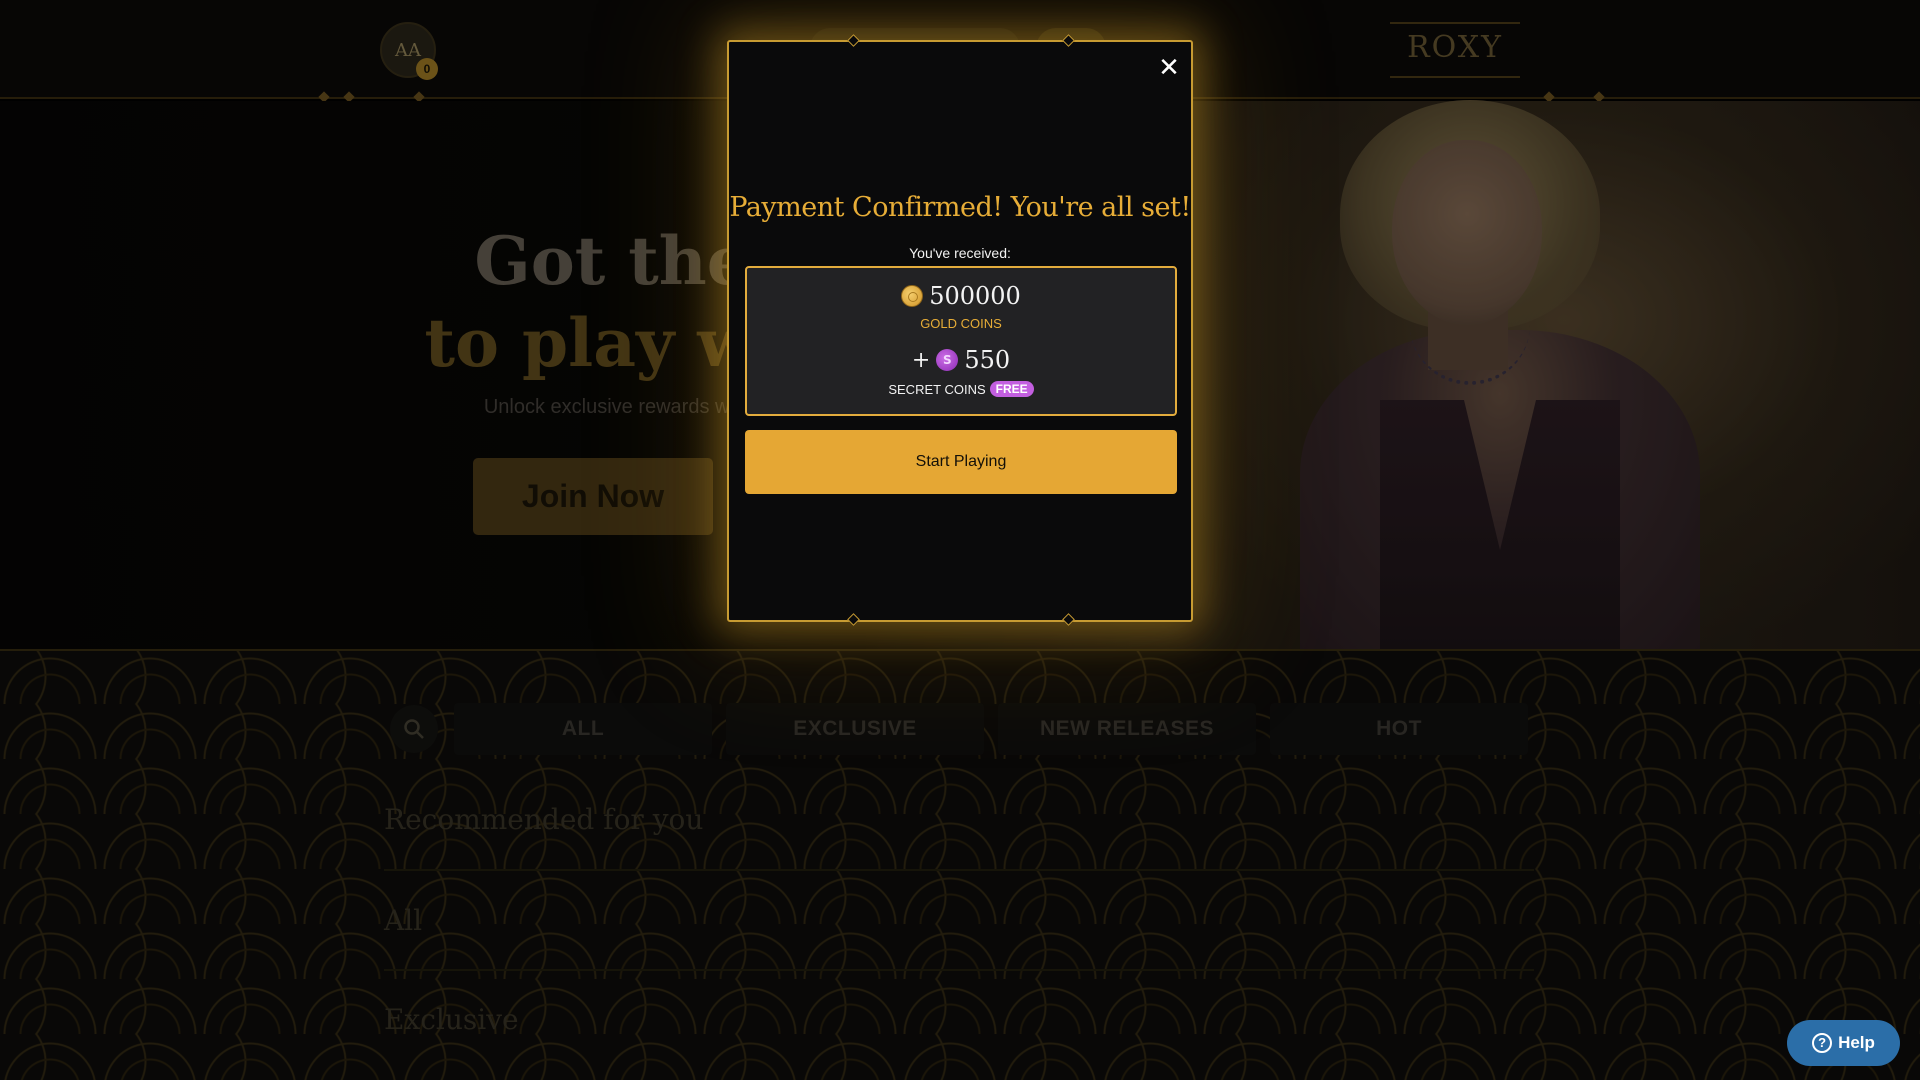  Describe the element at coordinates (960, 253) in the screenshot. I see `received-label: You've received:` at that location.